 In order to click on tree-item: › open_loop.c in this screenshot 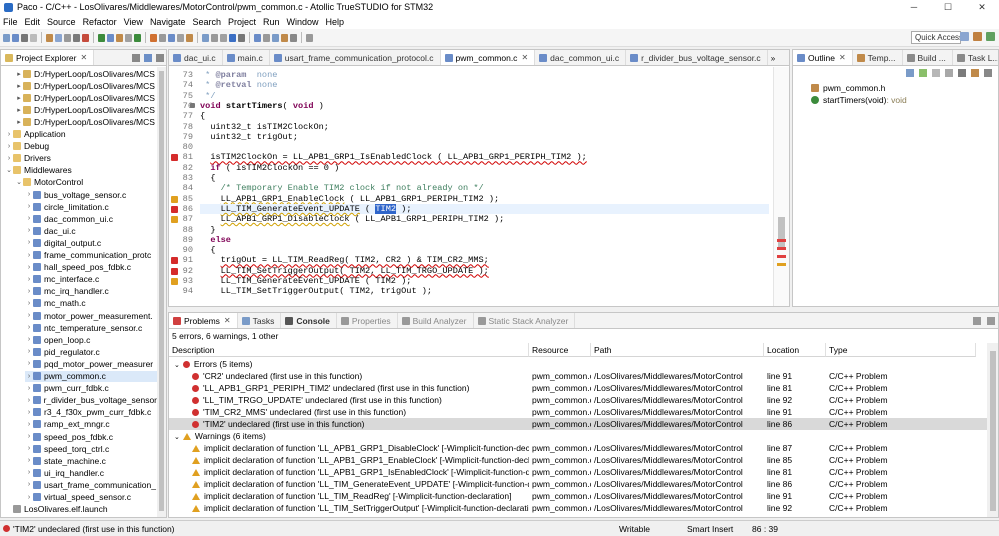, I will do `click(91, 339)`.